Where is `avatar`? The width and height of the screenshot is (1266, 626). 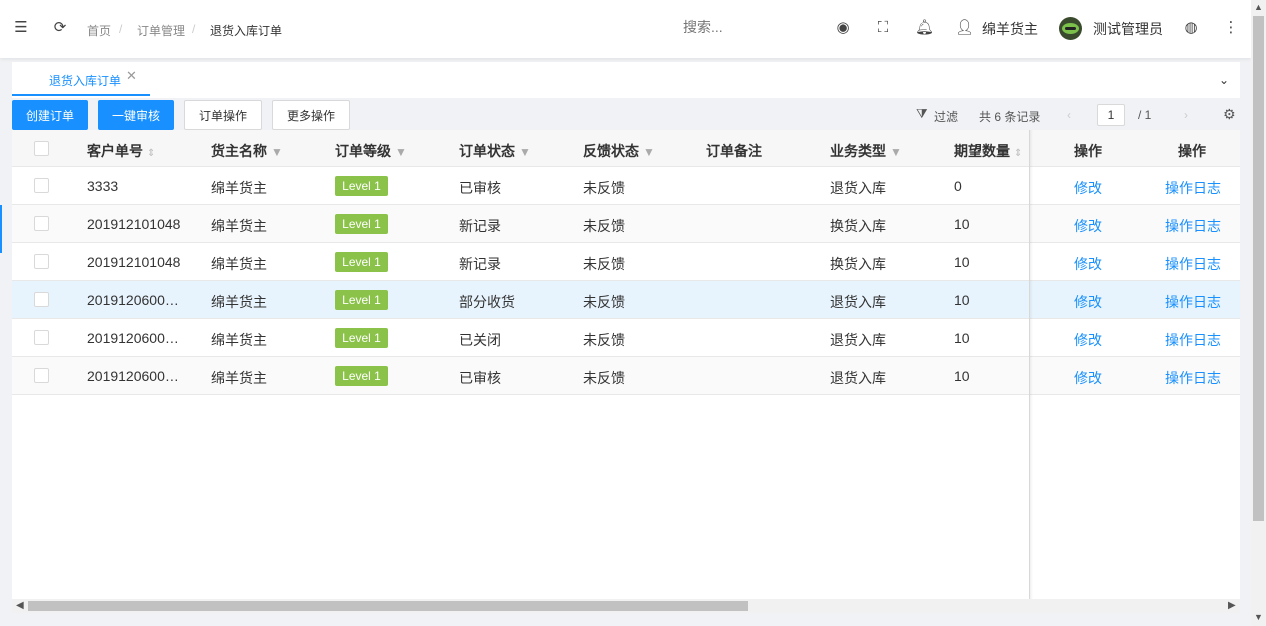
avatar is located at coordinates (1070, 28).